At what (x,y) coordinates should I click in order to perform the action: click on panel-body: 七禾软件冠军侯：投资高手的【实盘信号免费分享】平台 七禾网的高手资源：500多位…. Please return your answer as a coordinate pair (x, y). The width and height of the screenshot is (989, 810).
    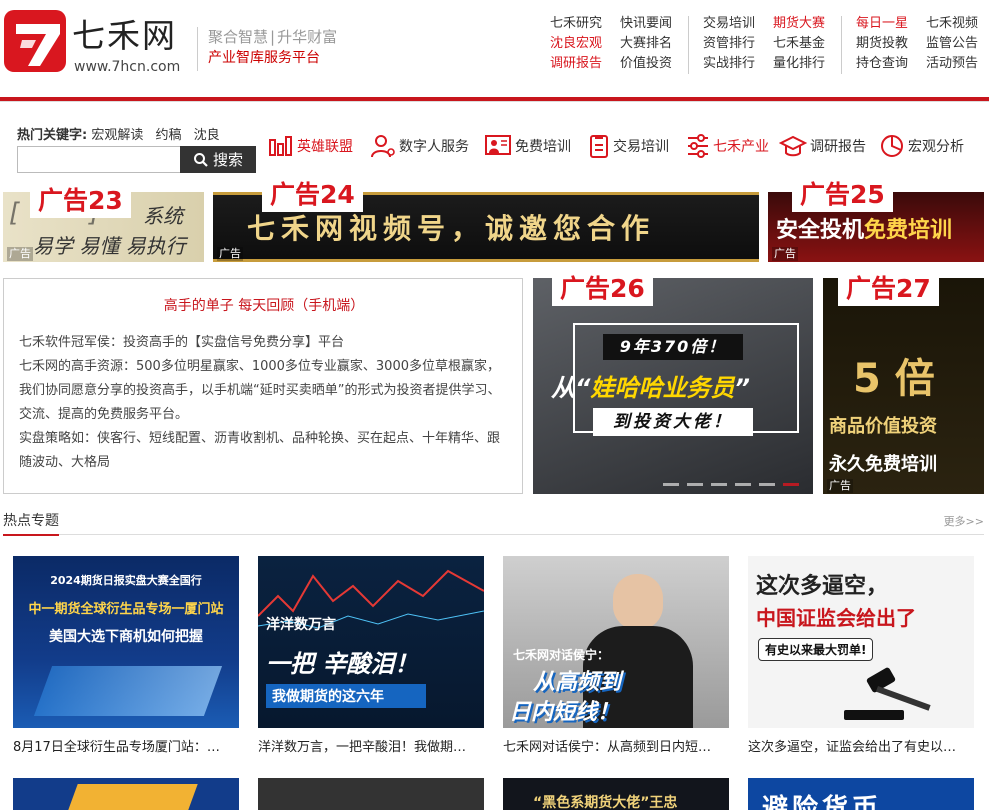
    Looking at the image, I should click on (264, 403).